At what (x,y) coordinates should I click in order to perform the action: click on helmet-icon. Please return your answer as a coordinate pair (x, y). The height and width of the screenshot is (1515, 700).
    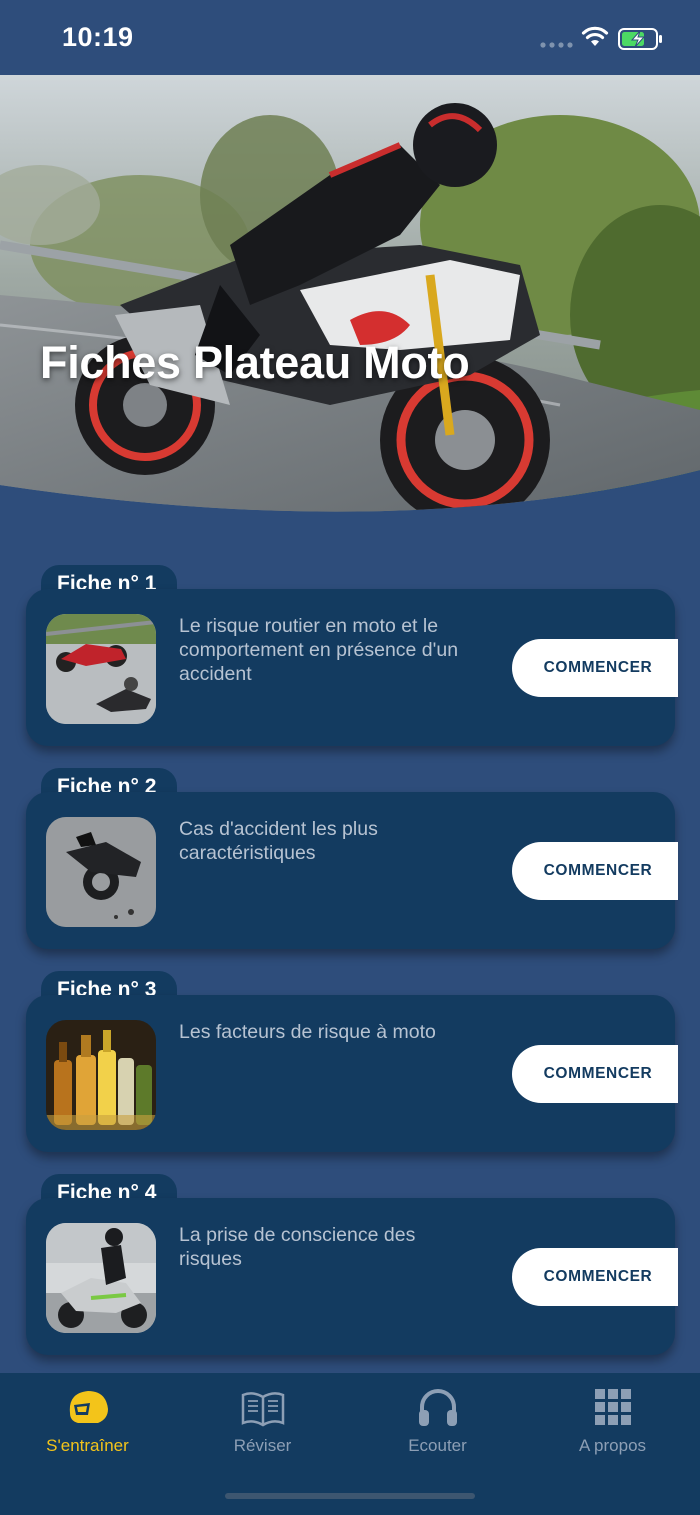
    Looking at the image, I should click on (88, 1407).